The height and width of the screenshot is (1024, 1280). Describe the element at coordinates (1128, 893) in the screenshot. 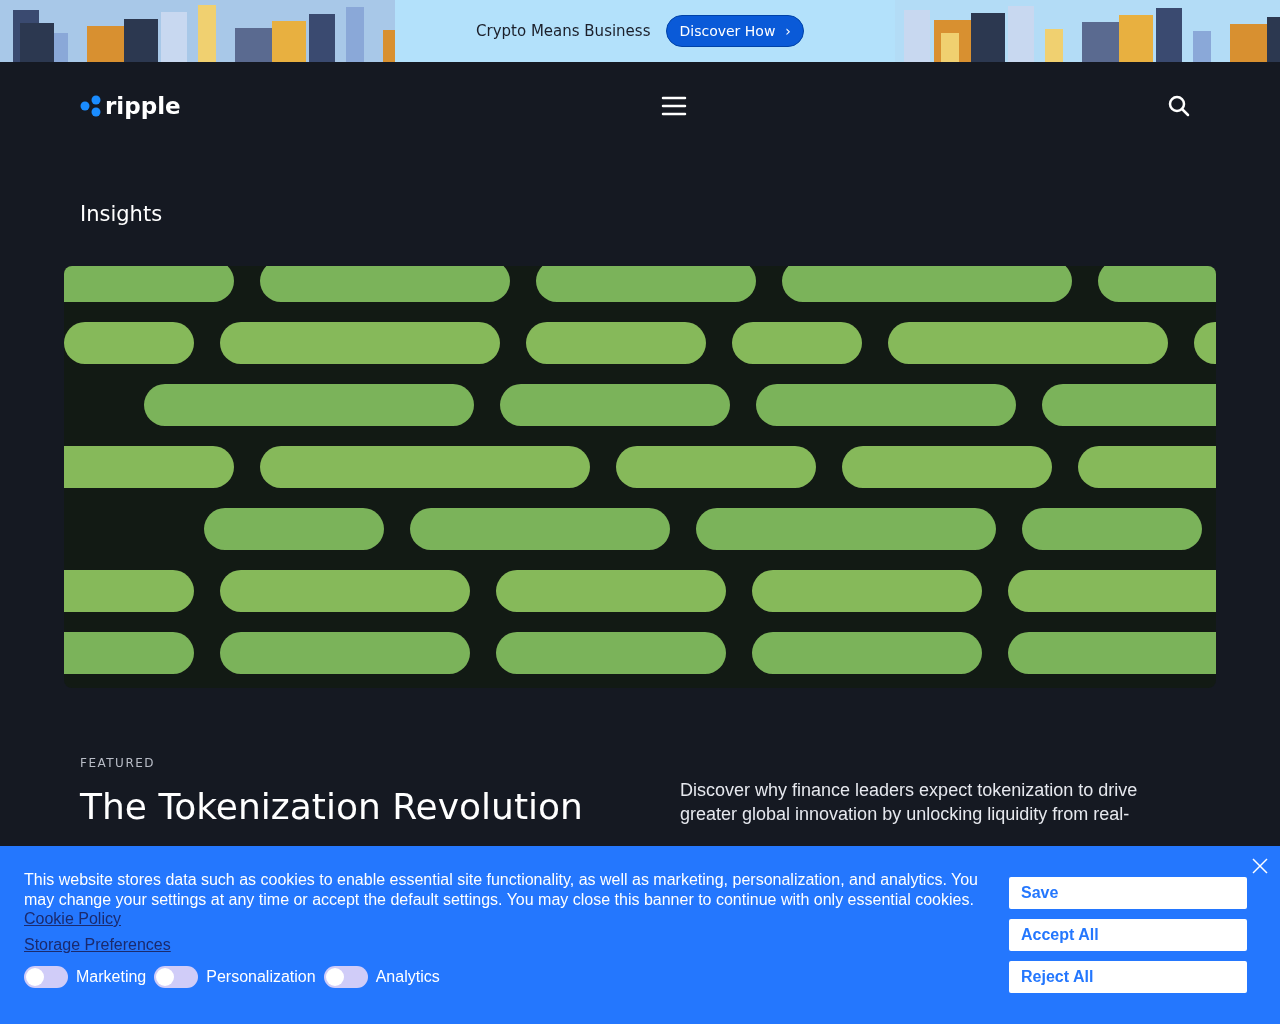

I see `banner-button: Save` at that location.